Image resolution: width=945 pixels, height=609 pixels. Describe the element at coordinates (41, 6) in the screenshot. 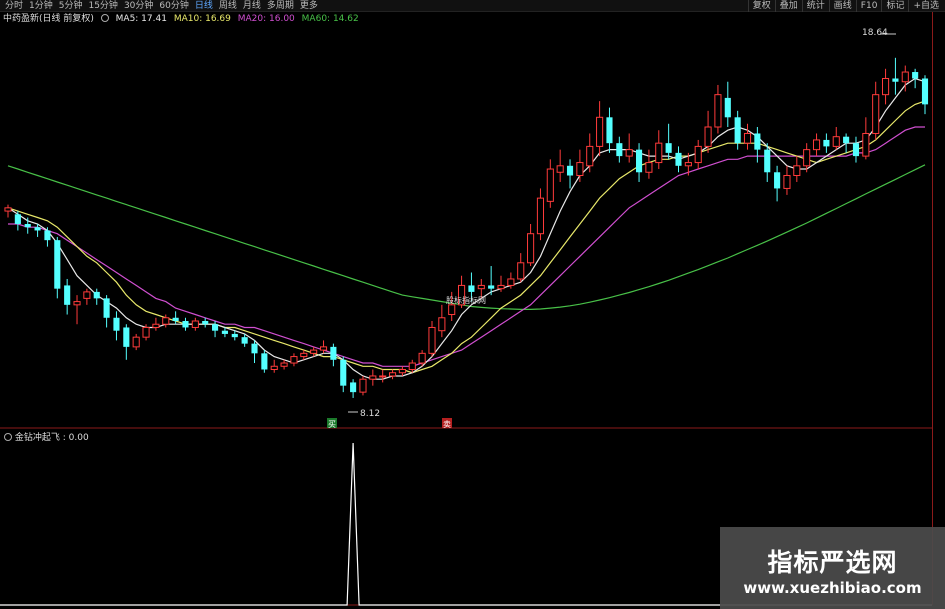

I see `tab-1min: 1分钟` at that location.